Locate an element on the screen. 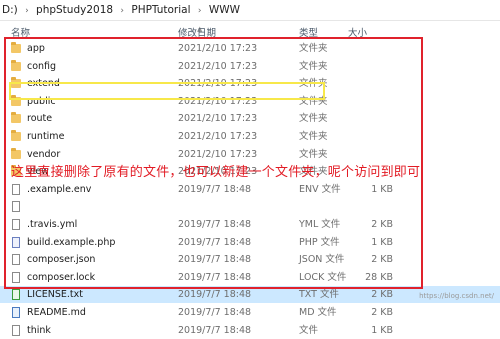 The width and height of the screenshot is (500, 339). md-file-icon is located at coordinates (16, 312).